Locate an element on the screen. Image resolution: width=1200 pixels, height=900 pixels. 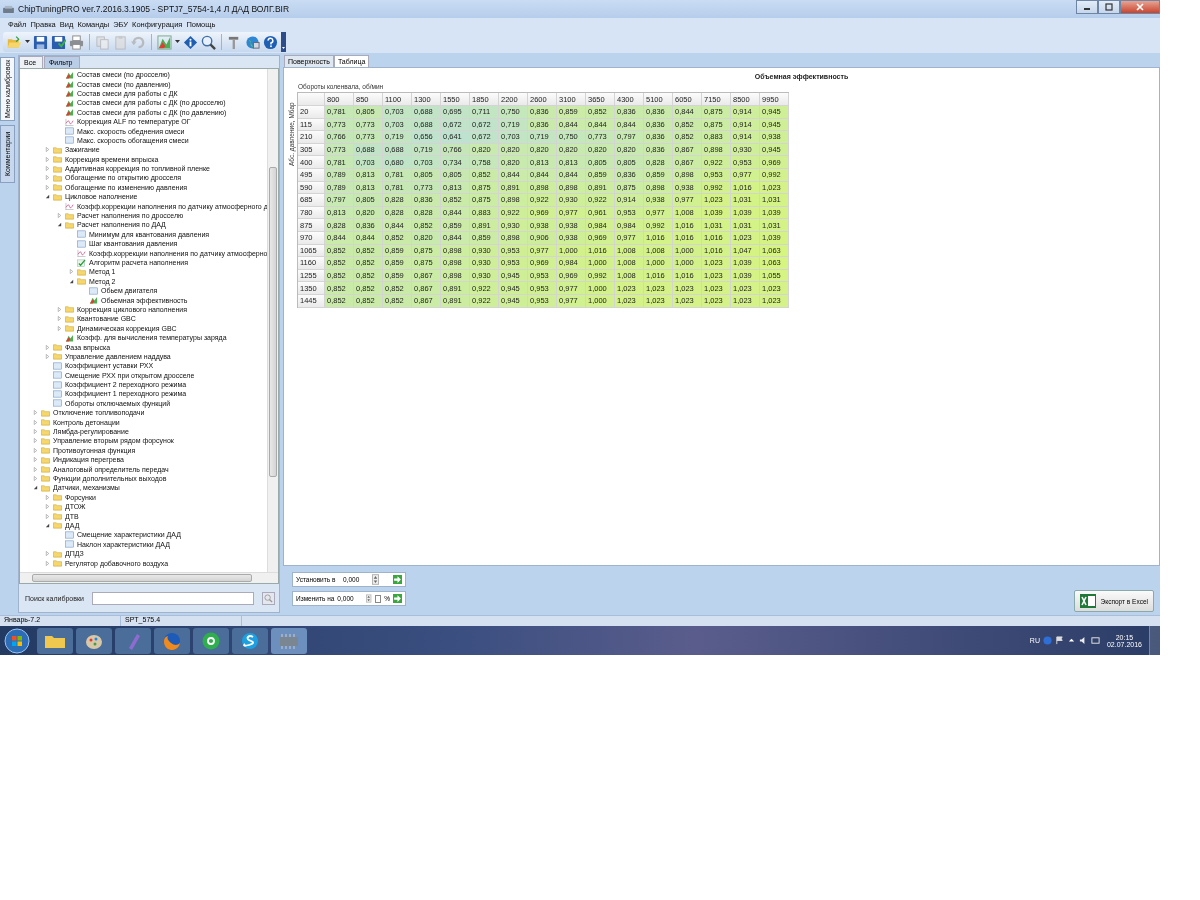
search-button is located at coordinates (268, 598).